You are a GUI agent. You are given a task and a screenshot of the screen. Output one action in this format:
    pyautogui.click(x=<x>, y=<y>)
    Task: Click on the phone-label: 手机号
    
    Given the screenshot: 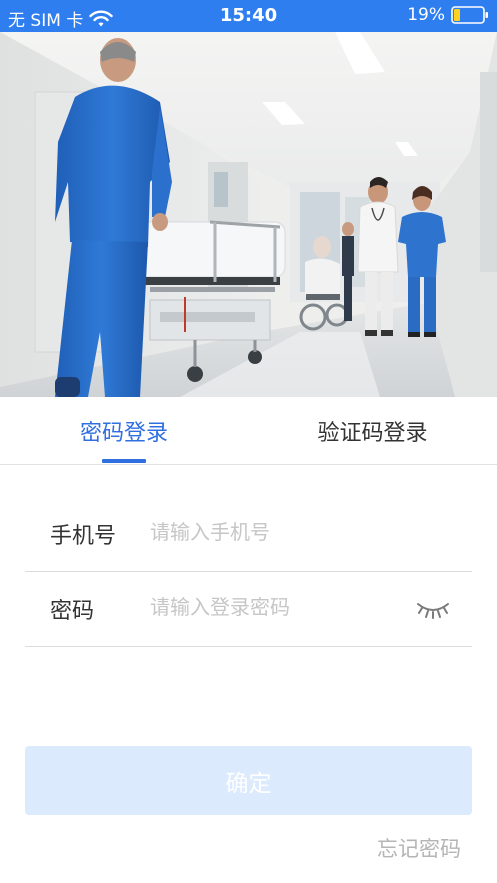 What is the action you would take?
    pyautogui.click(x=83, y=536)
    